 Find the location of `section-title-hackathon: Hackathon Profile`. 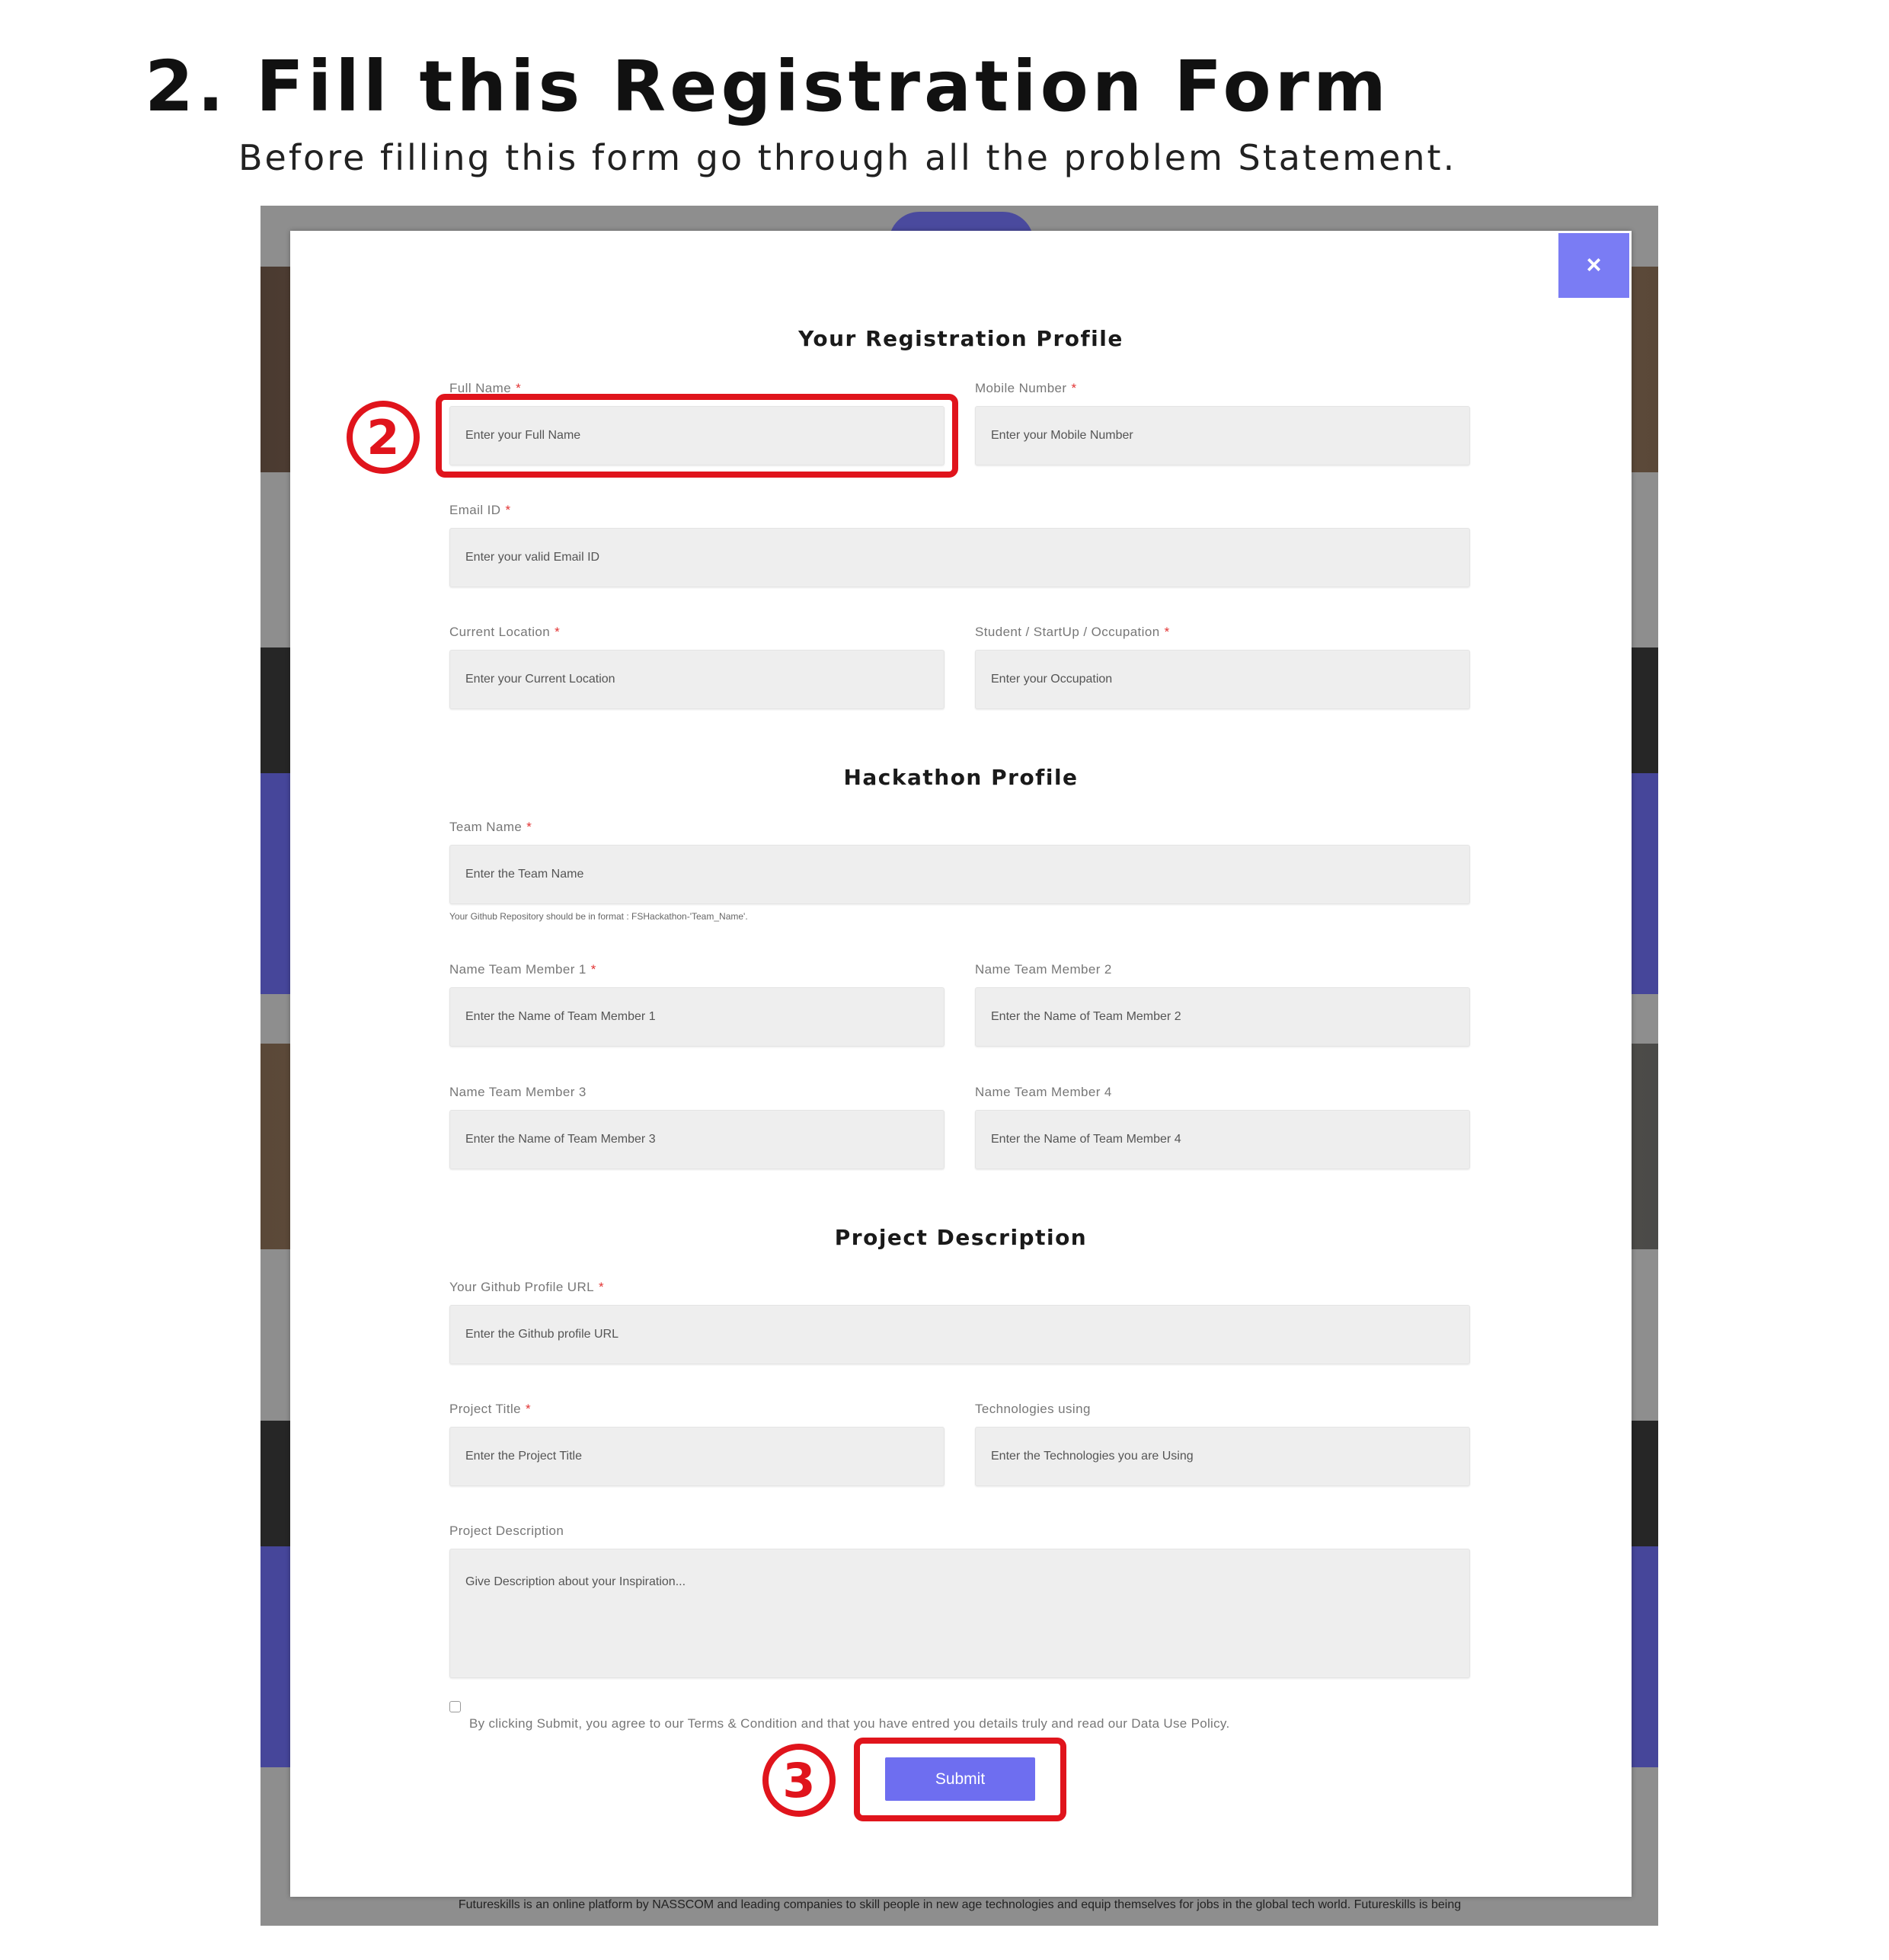

section-title-hackathon: Hackathon Profile is located at coordinates (961, 777).